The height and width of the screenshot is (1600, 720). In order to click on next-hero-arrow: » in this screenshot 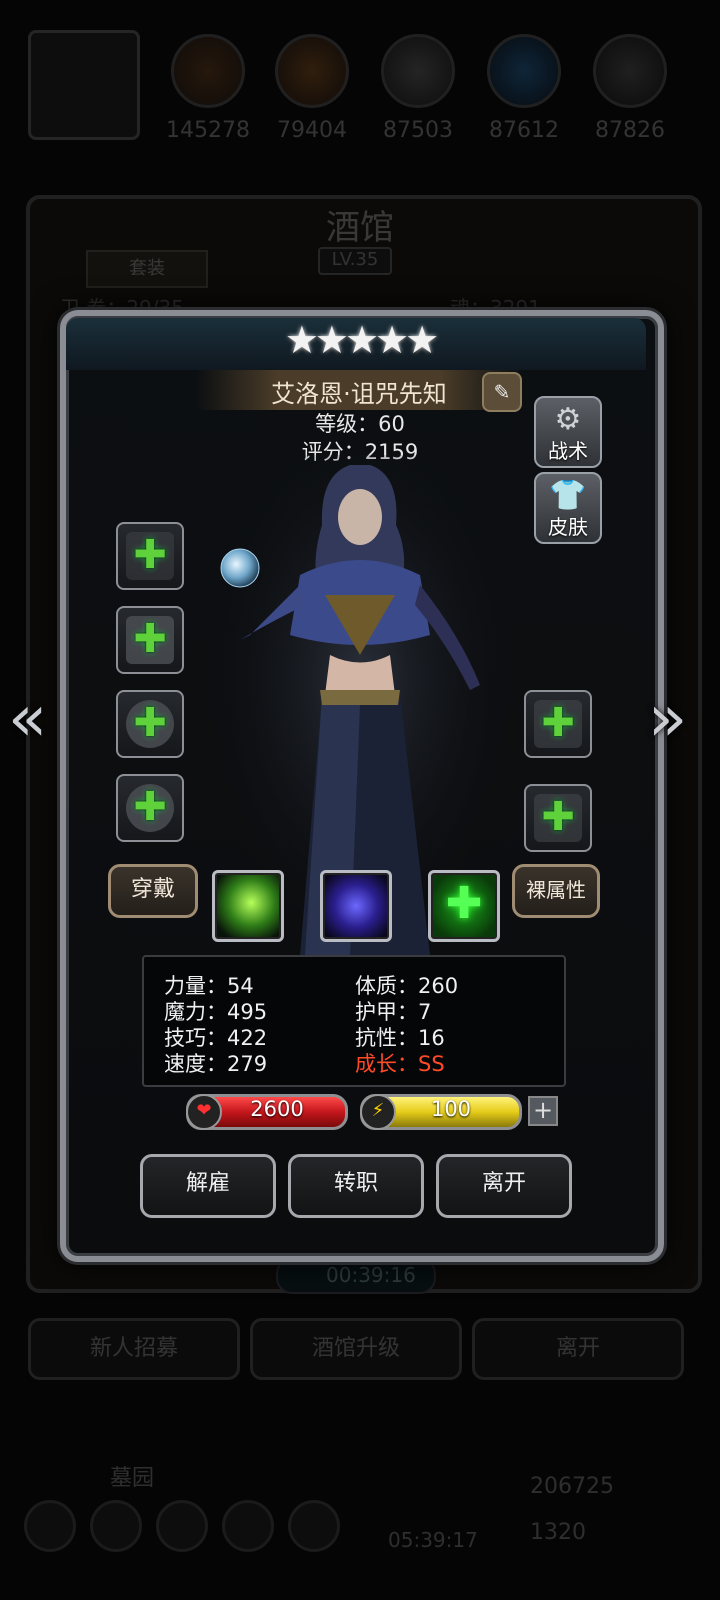, I will do `click(667, 719)`.